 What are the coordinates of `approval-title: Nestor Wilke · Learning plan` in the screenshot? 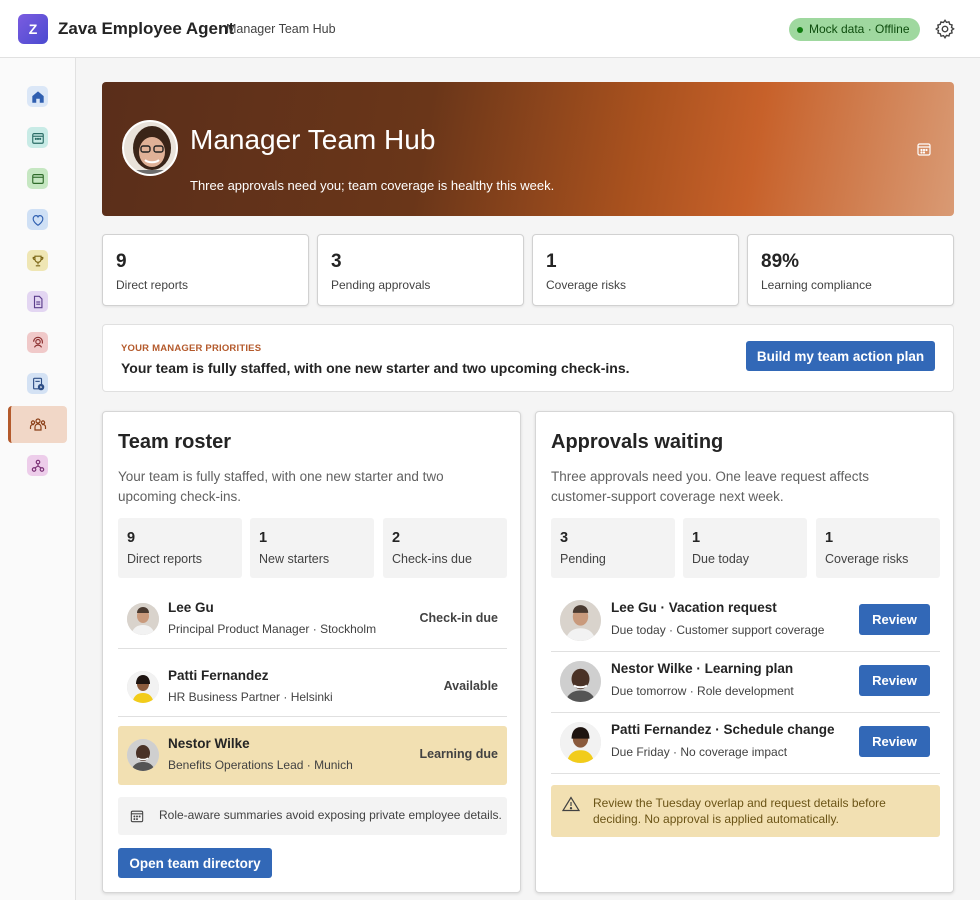 It's located at (702, 668).